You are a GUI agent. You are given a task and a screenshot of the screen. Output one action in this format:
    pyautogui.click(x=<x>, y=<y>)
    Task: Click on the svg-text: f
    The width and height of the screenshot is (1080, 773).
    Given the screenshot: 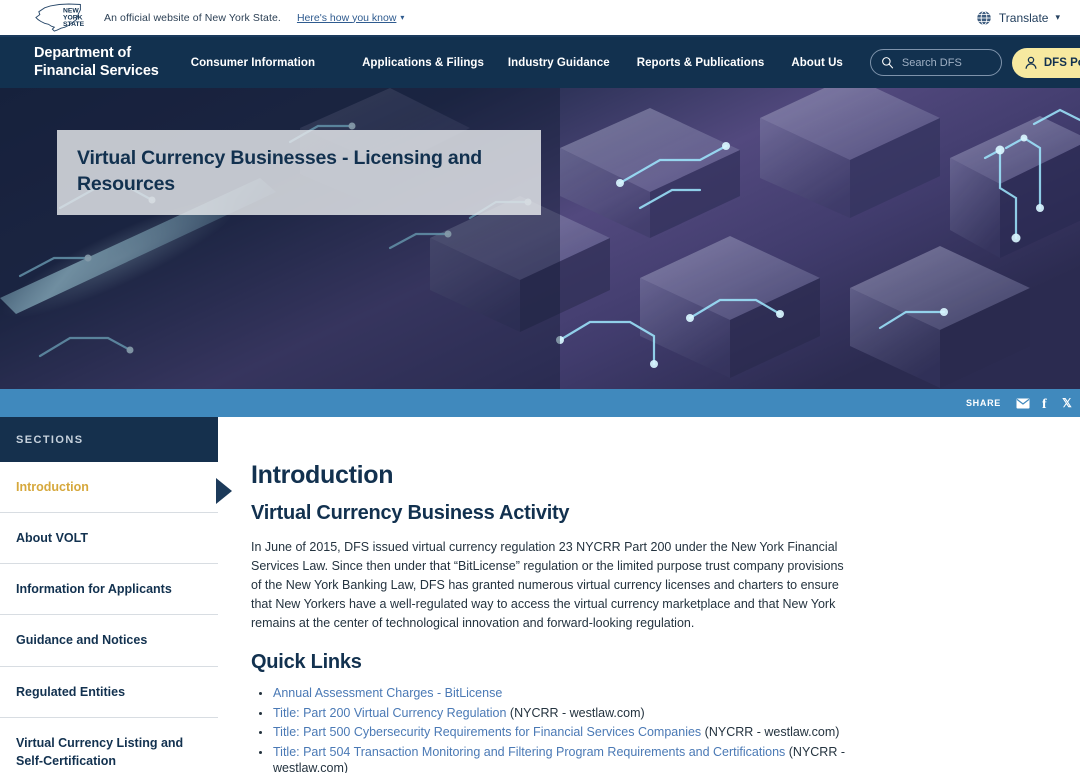 What is the action you would take?
    pyautogui.click(x=1044, y=403)
    